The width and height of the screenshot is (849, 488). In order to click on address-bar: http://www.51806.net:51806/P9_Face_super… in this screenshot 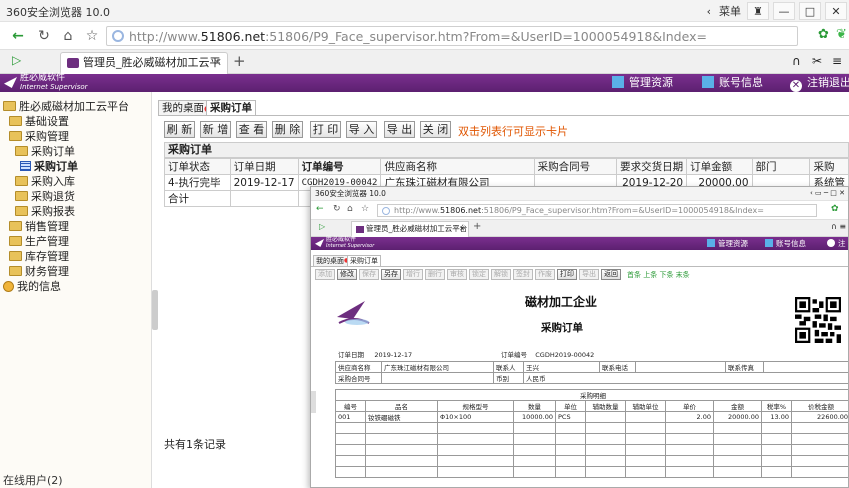, I will do `click(452, 36)`.